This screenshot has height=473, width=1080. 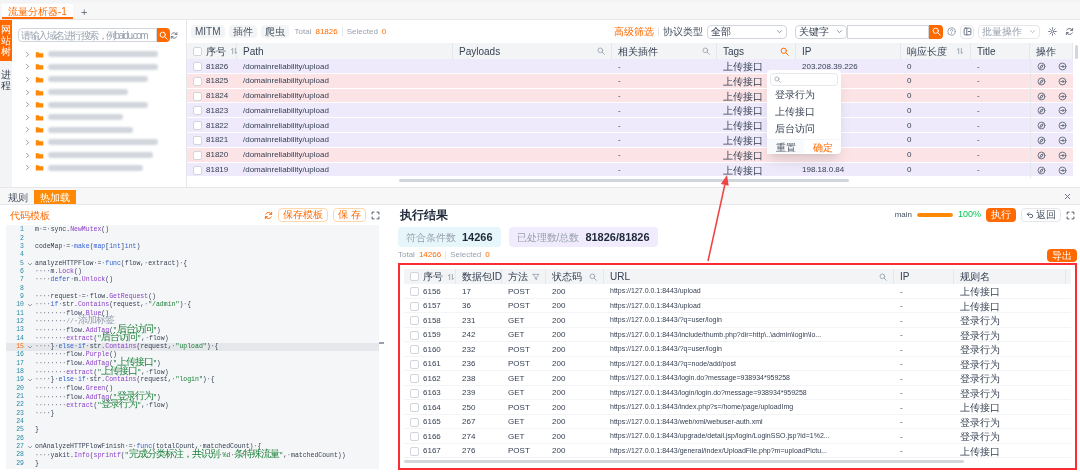 What do you see at coordinates (1052, 31) in the screenshot?
I see `settings-icon` at bounding box center [1052, 31].